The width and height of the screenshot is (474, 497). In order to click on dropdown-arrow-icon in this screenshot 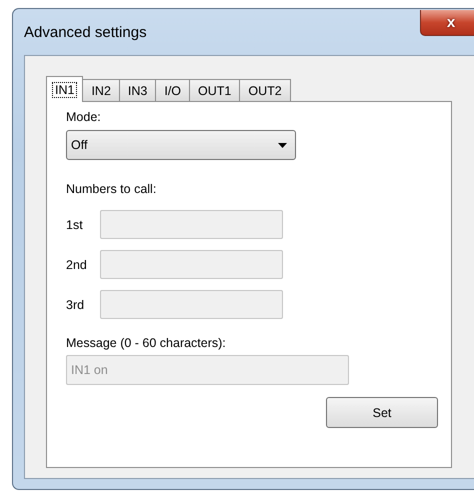, I will do `click(282, 145)`.